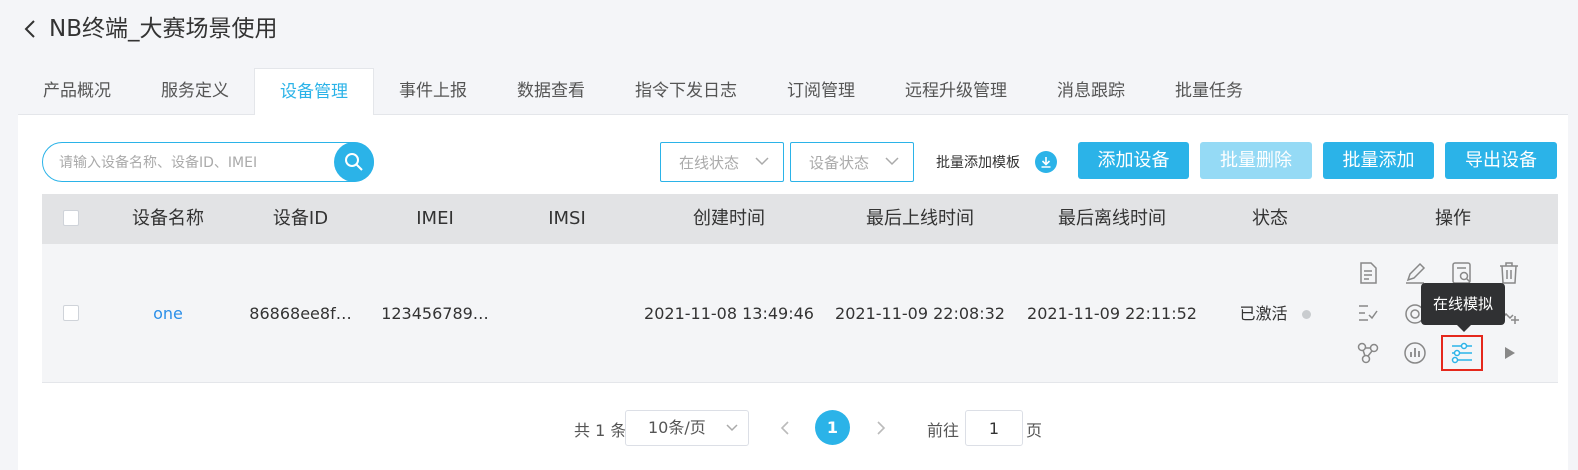  What do you see at coordinates (163, 29) in the screenshot?
I see `page-title: NB终端_大赛场景使用` at bounding box center [163, 29].